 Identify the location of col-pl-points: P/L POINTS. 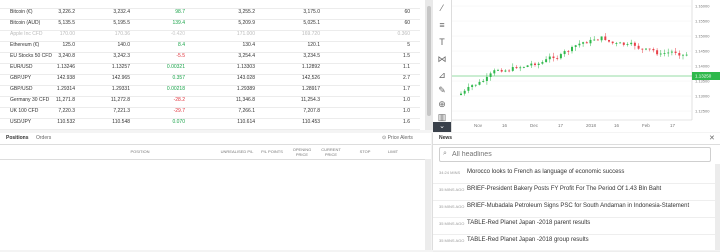
(272, 151).